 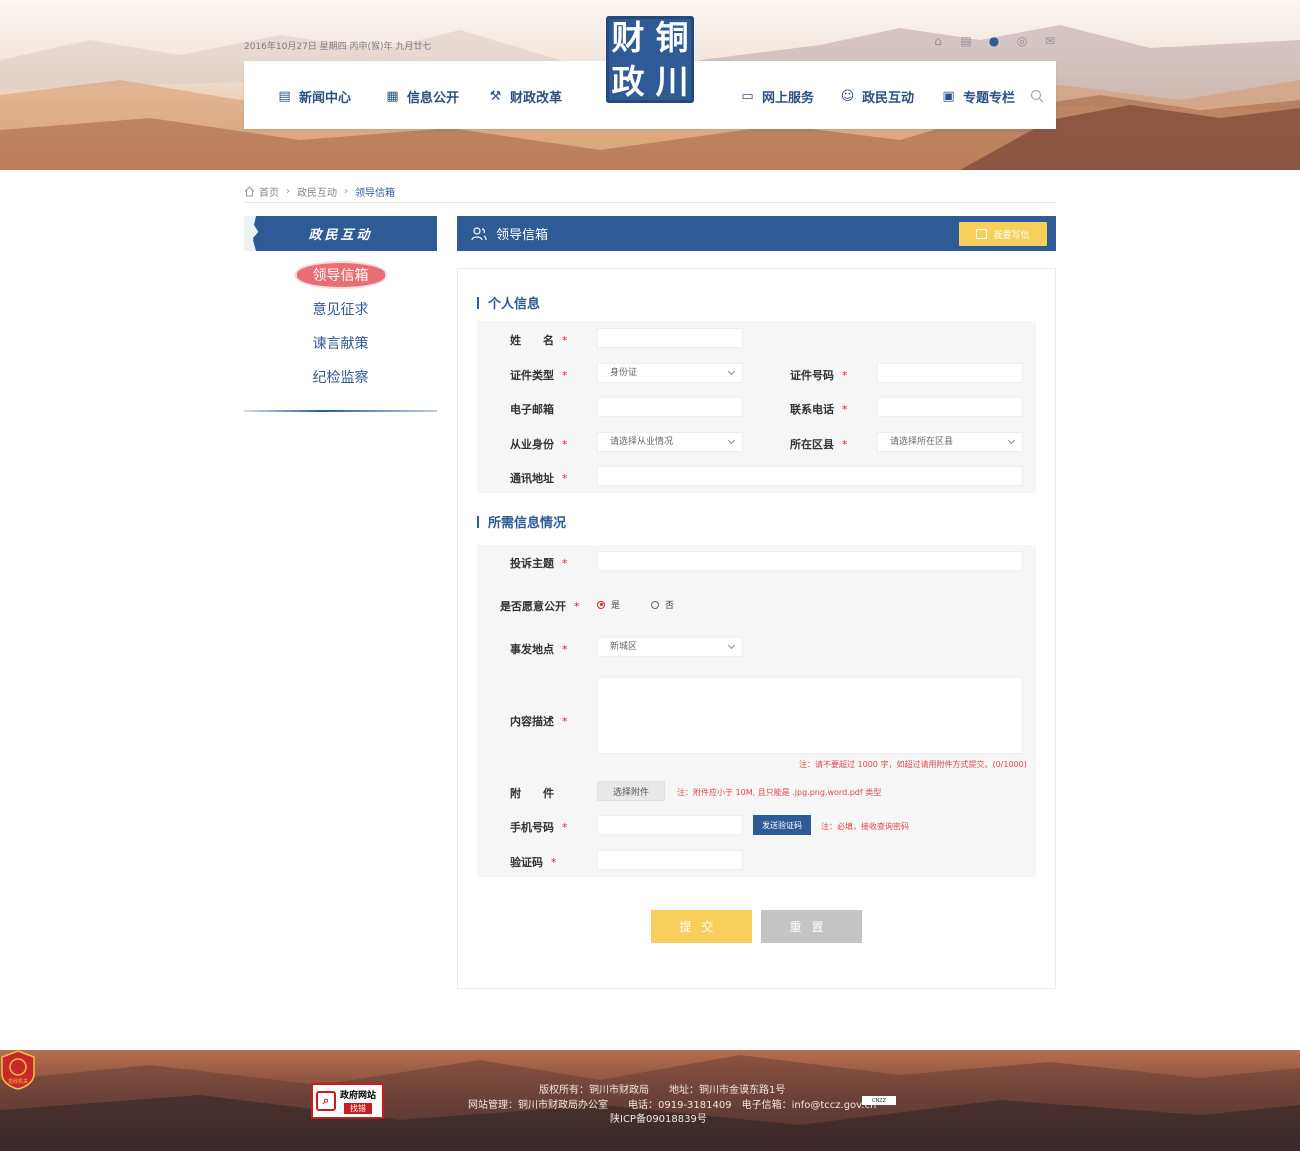 I want to click on logo-char: 财, so click(x=628, y=37).